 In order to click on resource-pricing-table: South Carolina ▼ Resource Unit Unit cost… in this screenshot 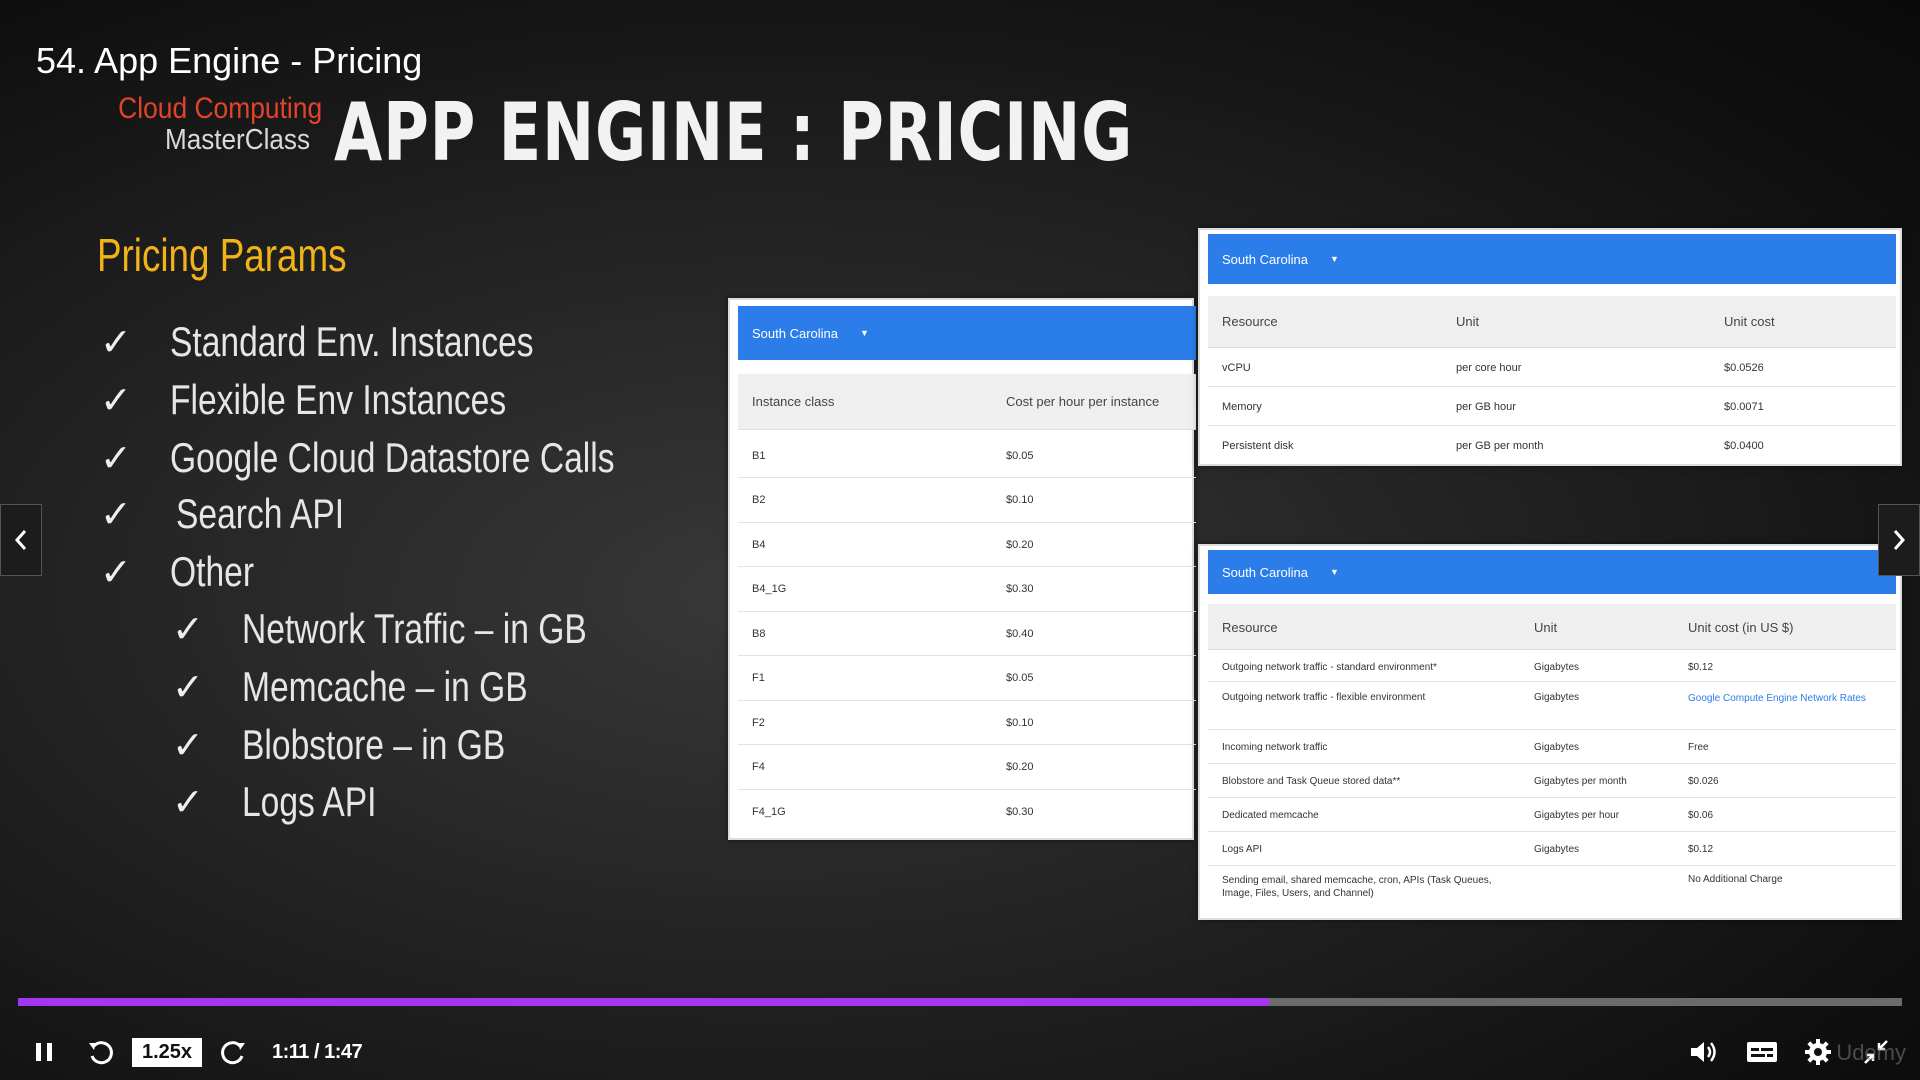, I will do `click(1550, 347)`.